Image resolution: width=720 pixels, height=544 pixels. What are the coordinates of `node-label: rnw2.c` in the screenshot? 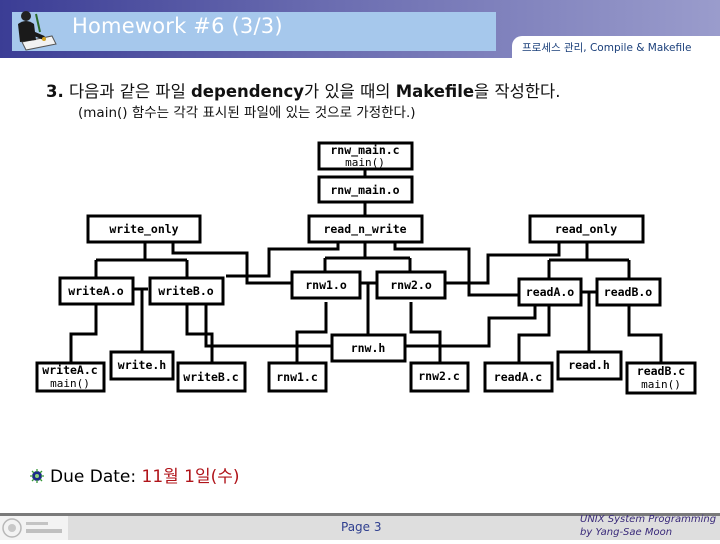 It's located at (439, 376).